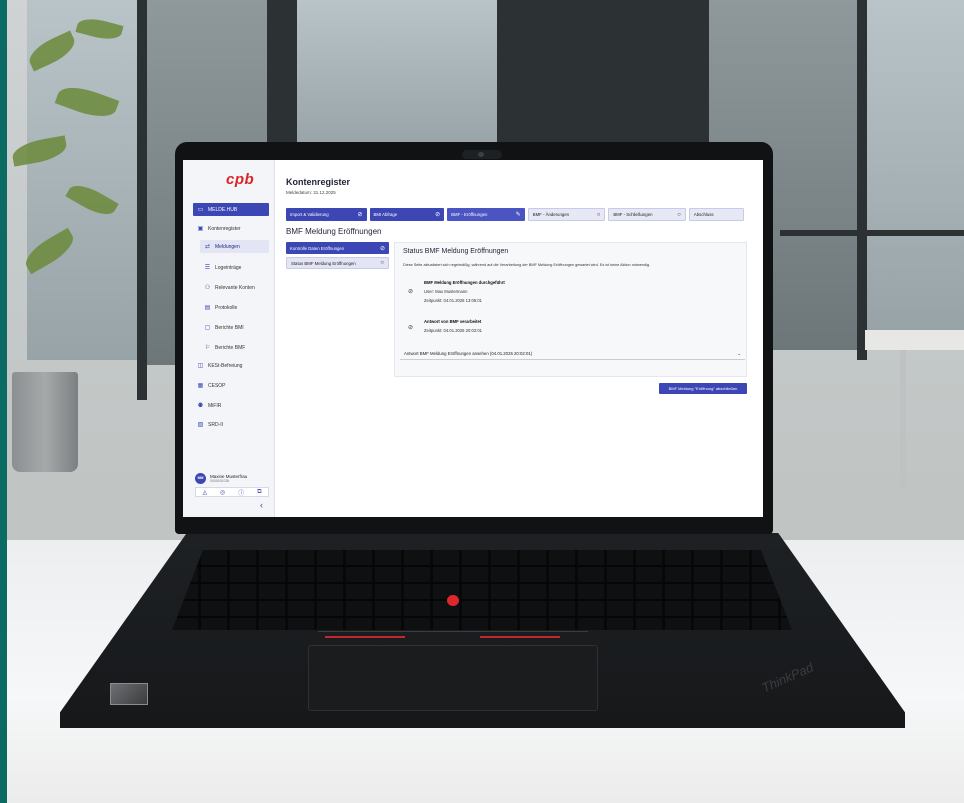 The height and width of the screenshot is (803, 964). Describe the element at coordinates (703, 388) in the screenshot. I see `finish-opening-report-button: BMF Meldung "Eröffnung" abschließen` at that location.